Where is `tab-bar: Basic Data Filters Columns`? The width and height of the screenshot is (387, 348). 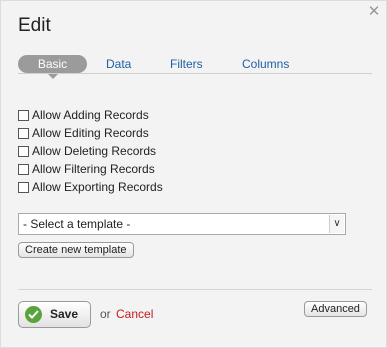
tab-bar: Basic Data Filters Columns is located at coordinates (195, 64).